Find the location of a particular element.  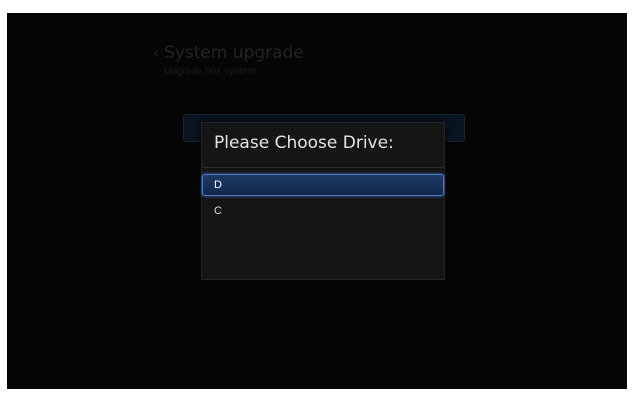

dialog-title: Please Choose Drive: is located at coordinates (304, 143).